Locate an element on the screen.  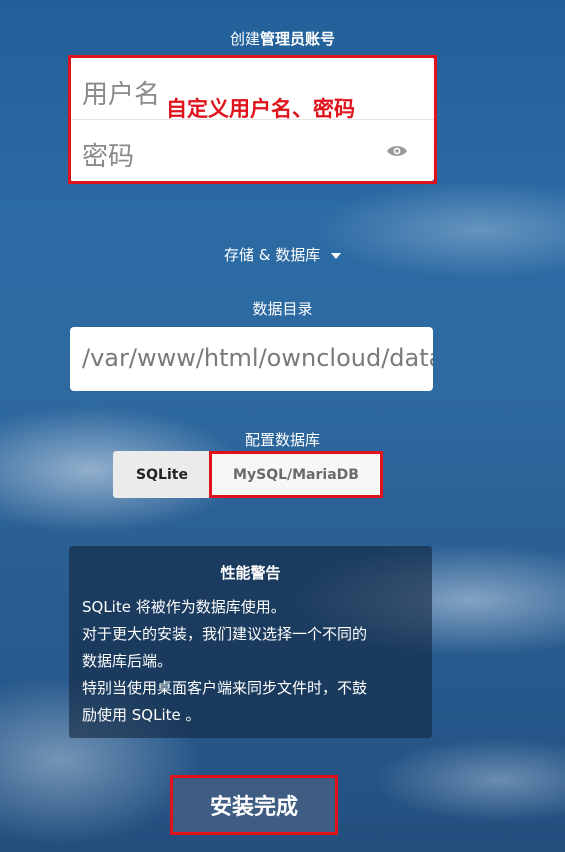
data-directory-input: /var/www/html/owncloud/data is located at coordinates (251, 359).